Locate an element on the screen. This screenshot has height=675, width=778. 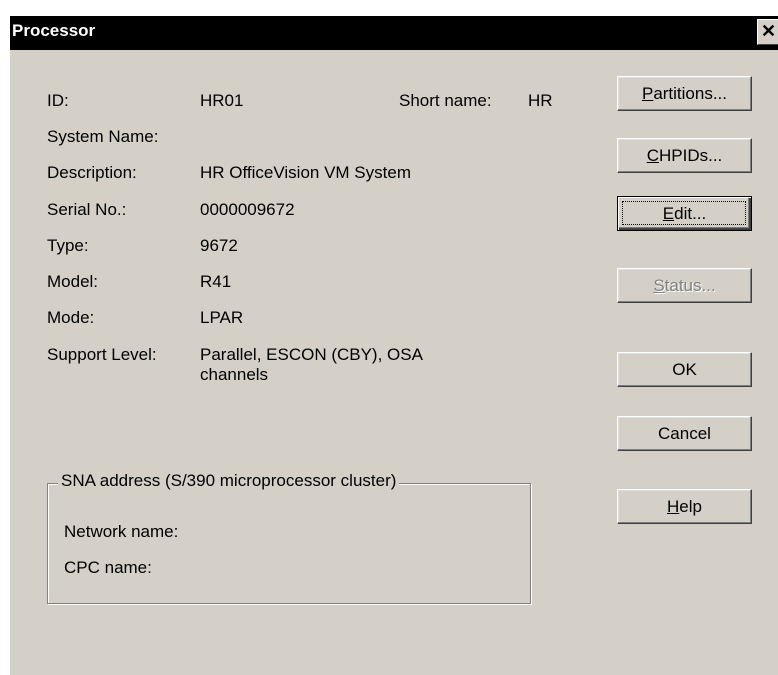
mode-label: Mode: is located at coordinates (71, 317).